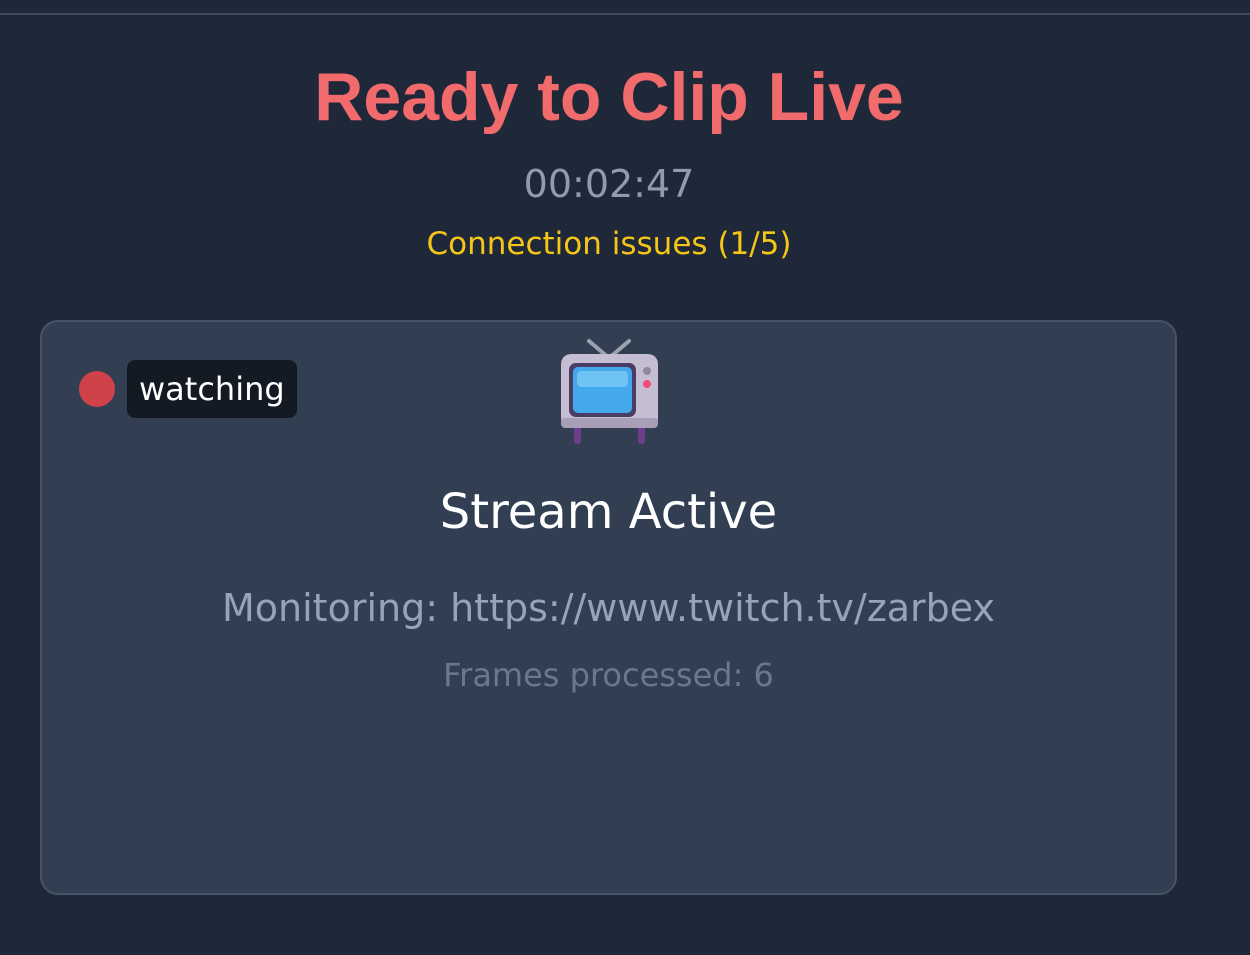  Describe the element at coordinates (609, 184) in the screenshot. I see `elapsed-timer: 00:02:47` at that location.